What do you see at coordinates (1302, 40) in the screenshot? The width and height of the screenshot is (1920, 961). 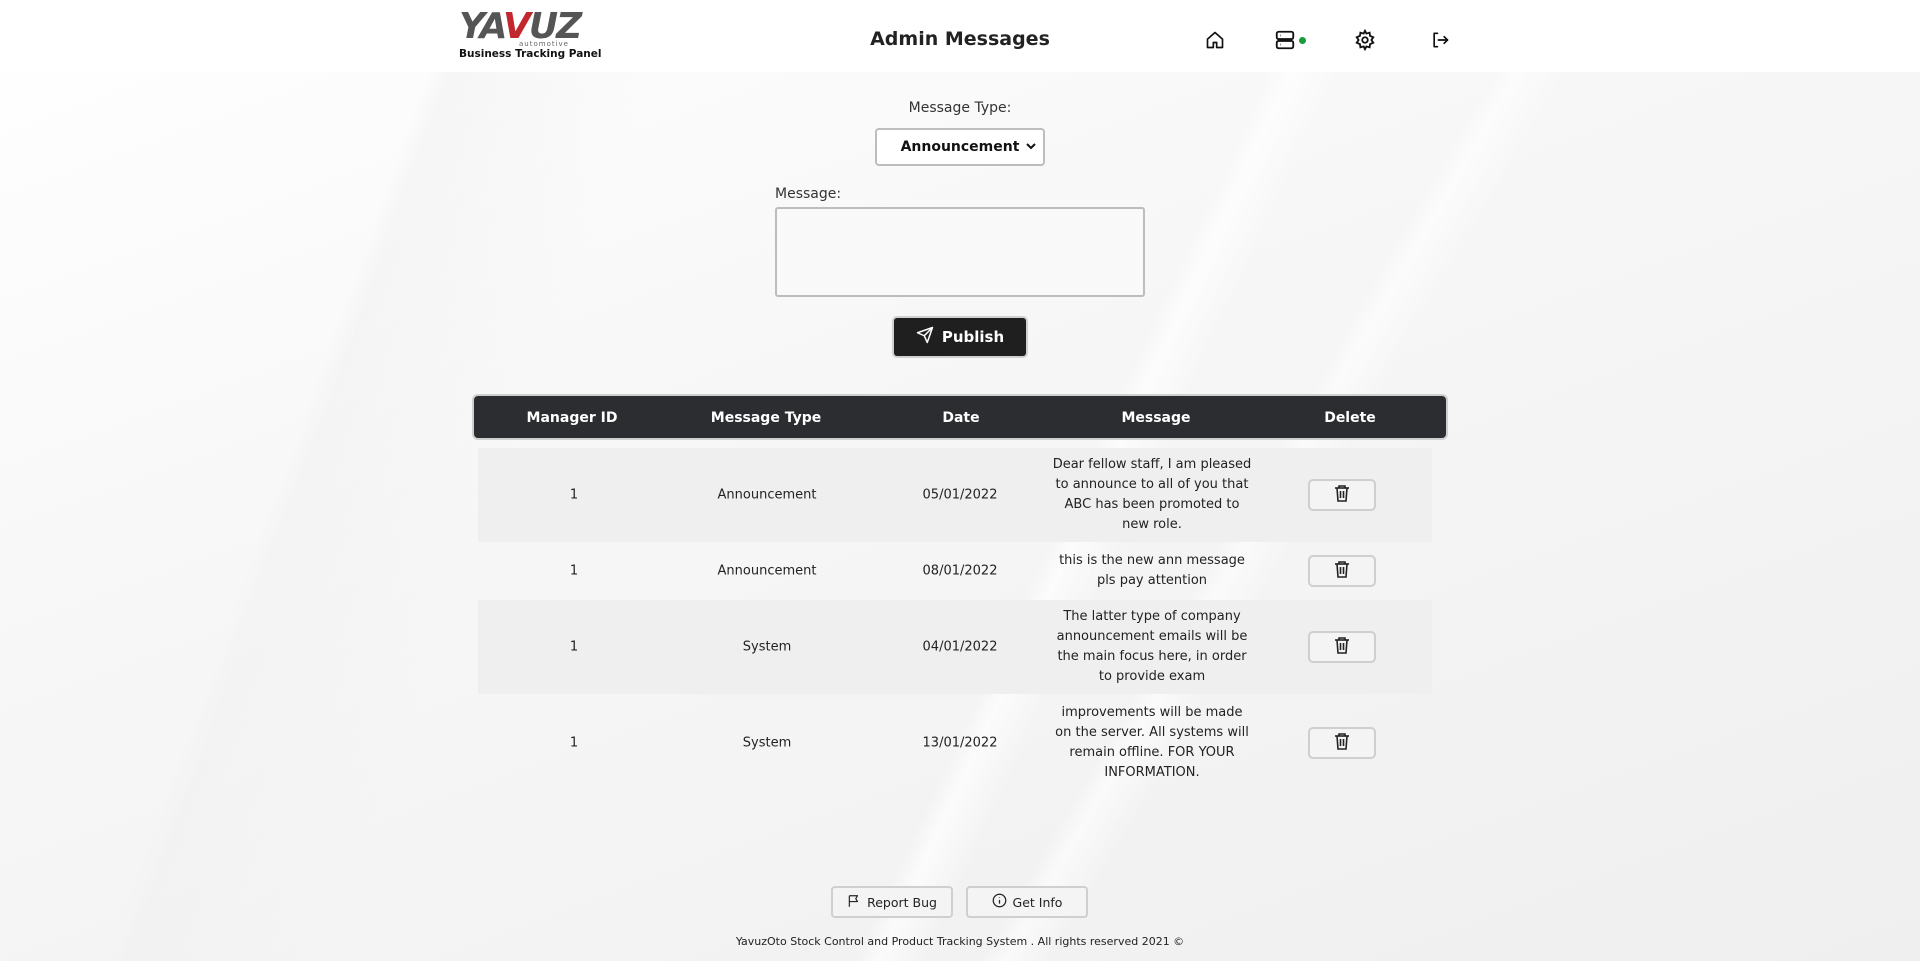 I see `server-status-dot` at bounding box center [1302, 40].